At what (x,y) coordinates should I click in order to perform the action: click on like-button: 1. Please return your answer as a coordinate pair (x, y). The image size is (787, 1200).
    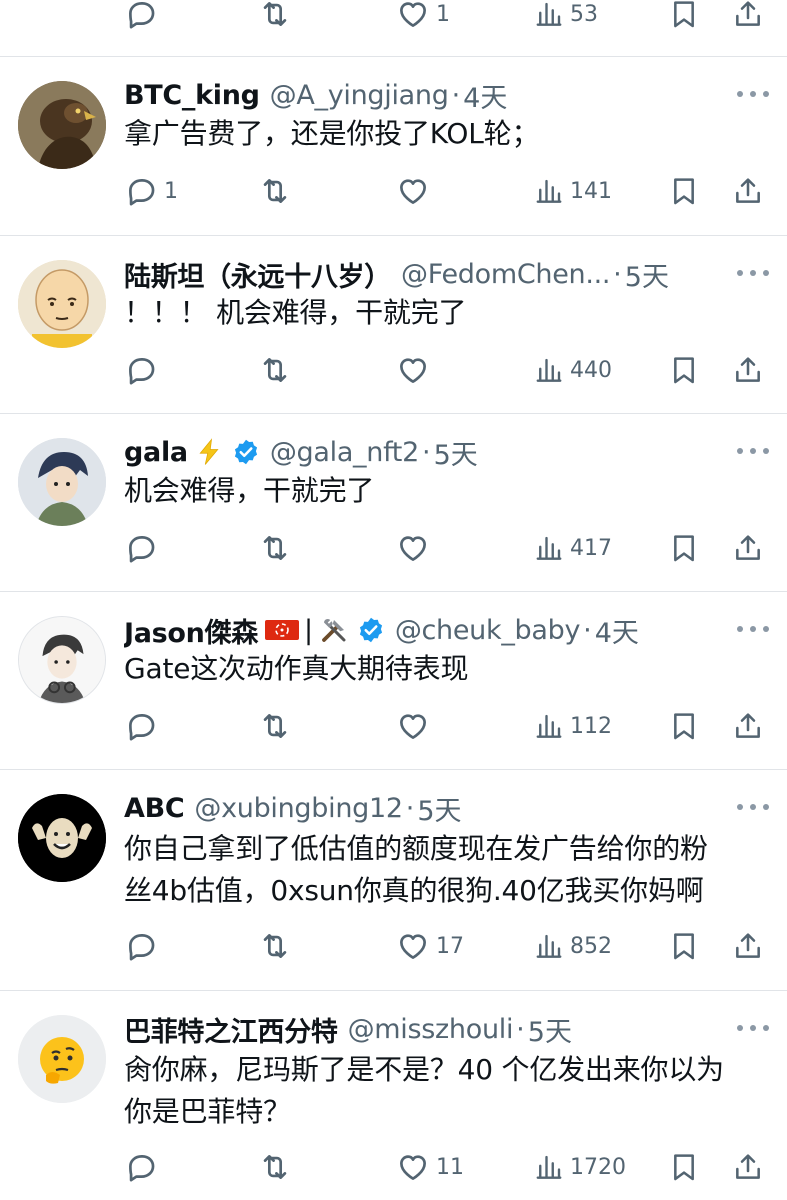
    Looking at the image, I should click on (423, 18).